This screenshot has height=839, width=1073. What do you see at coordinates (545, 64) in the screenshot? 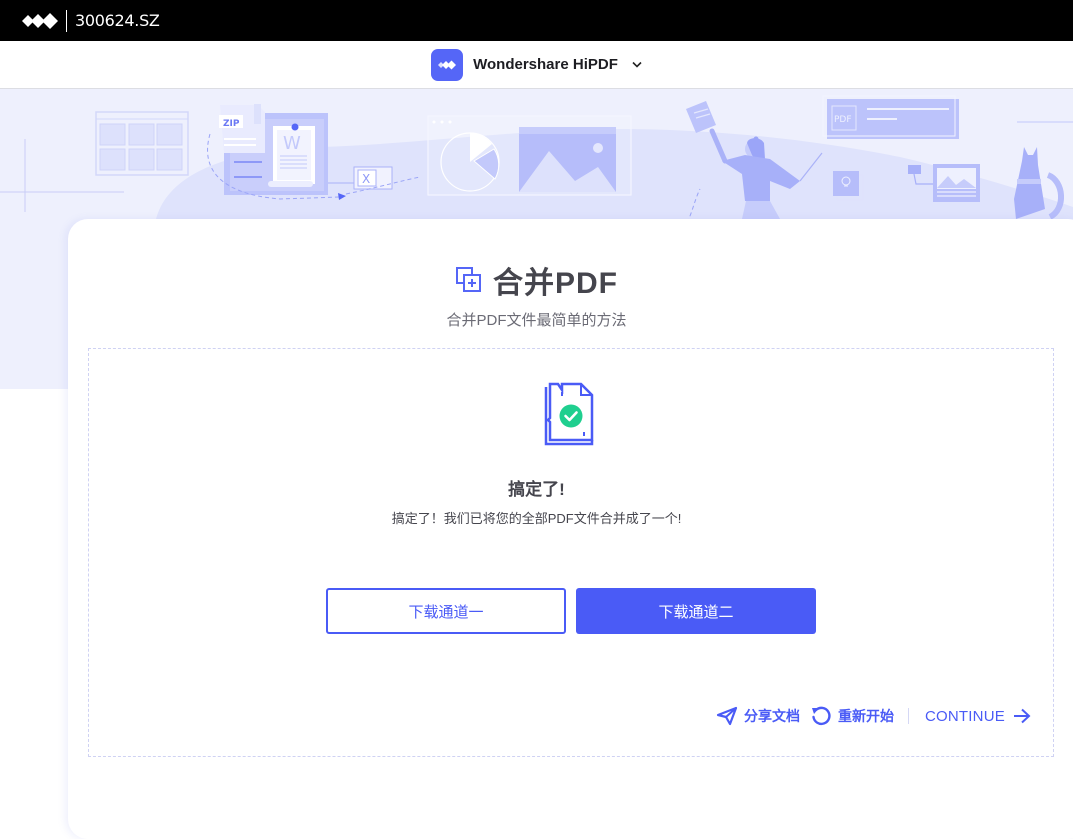
I see `brand-name: Wondershare HiPDF` at bounding box center [545, 64].